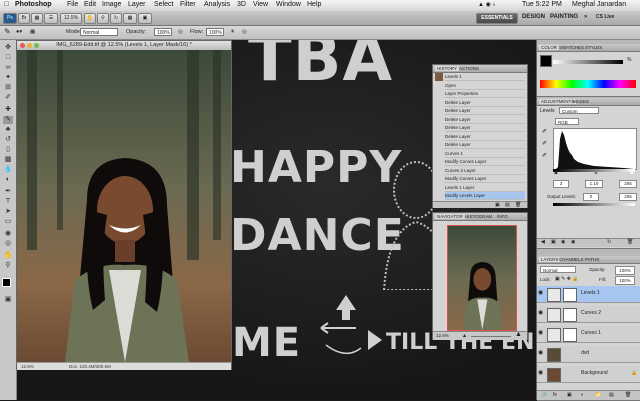 This screenshot has height=401, width=640. What do you see at coordinates (485, 86) in the screenshot?
I see `history-item: Open` at bounding box center [485, 86].